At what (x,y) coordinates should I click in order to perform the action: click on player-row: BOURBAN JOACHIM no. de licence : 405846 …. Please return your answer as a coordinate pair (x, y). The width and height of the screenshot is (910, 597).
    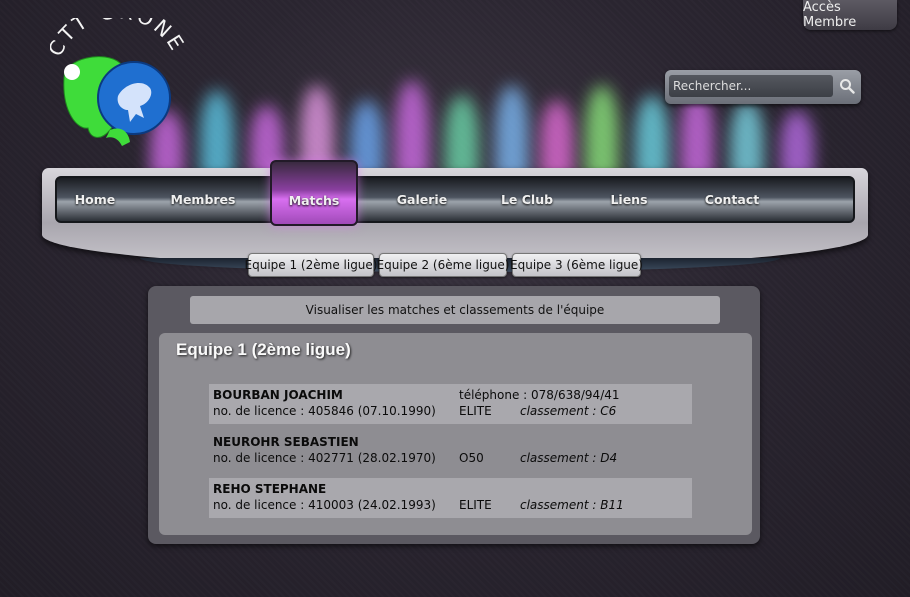
    Looking at the image, I should click on (450, 404).